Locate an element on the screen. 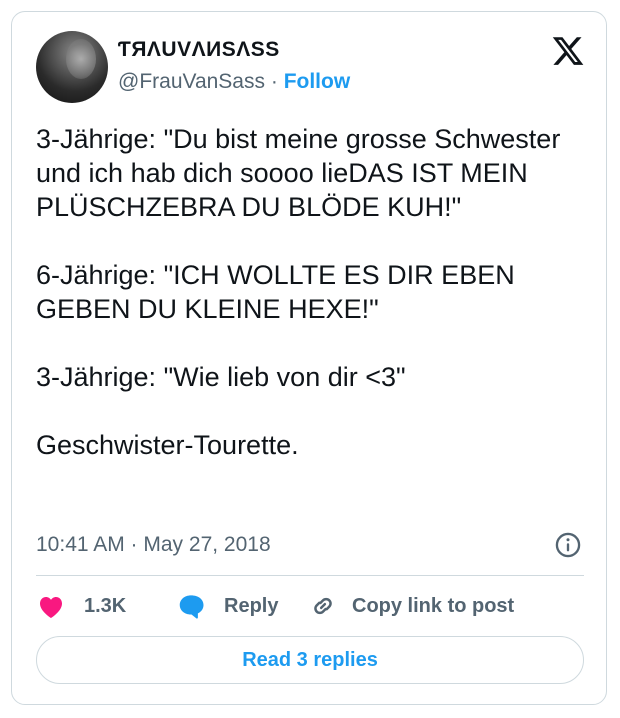 The image size is (620, 718). reply-bubble-icon is located at coordinates (191, 607).